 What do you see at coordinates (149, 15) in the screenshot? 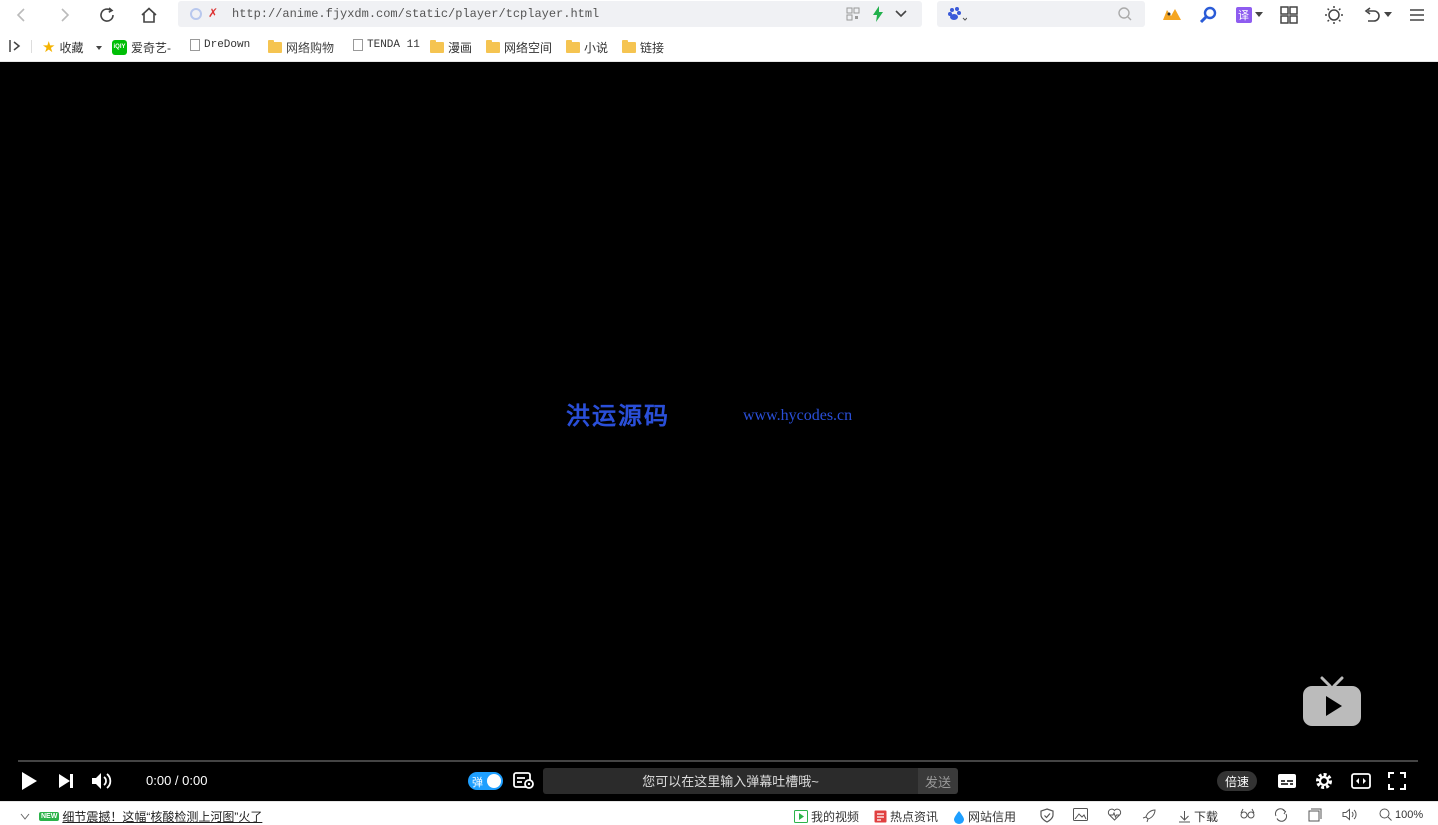
I see `home-icon` at bounding box center [149, 15].